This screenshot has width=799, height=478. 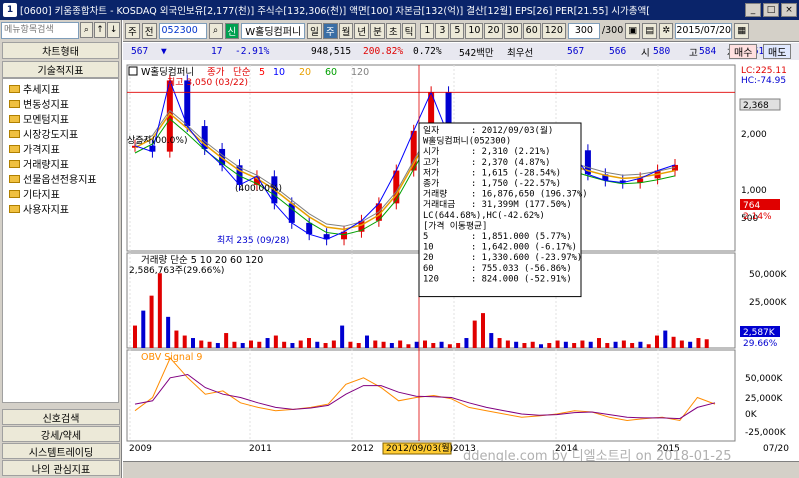 I want to click on tree-item-label: 선물옵션전용지표, so click(x=60, y=180).